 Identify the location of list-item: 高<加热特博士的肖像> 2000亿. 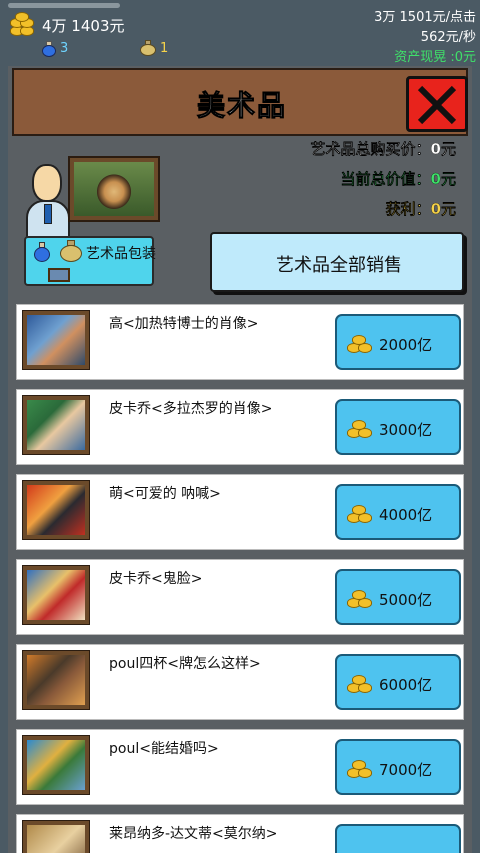
(240, 342).